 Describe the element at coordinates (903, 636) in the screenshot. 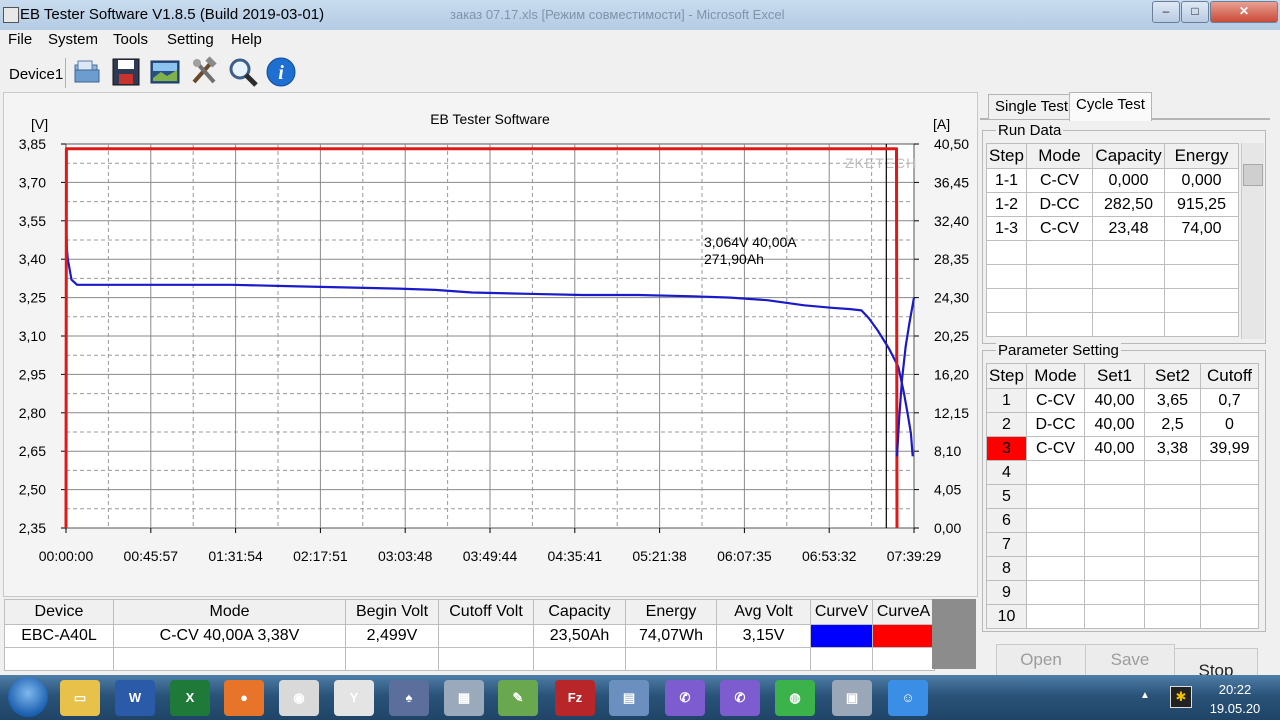

I see `curve-a-color-swatch` at that location.